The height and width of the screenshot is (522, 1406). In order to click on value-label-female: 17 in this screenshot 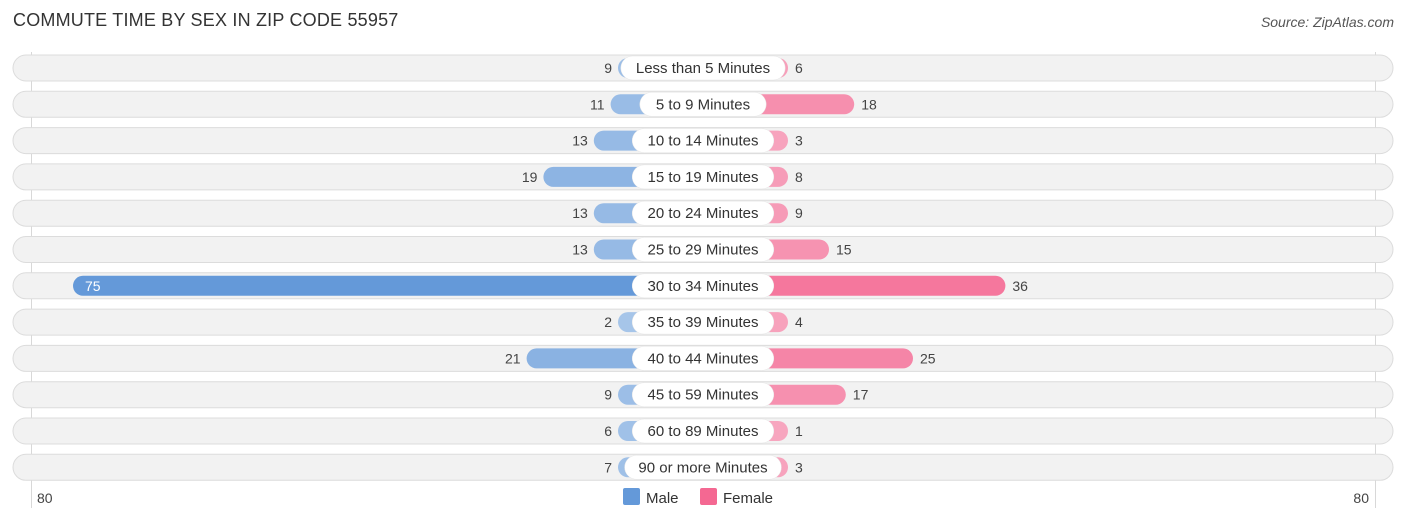, I will do `click(861, 395)`.